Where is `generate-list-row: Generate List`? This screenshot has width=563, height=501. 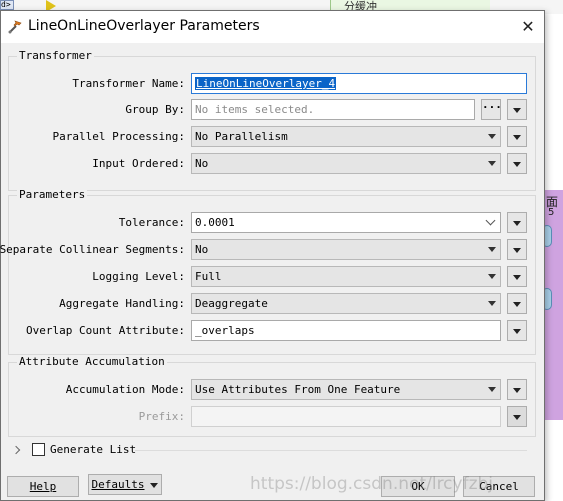 generate-list-row: Generate List is located at coordinates (269, 452).